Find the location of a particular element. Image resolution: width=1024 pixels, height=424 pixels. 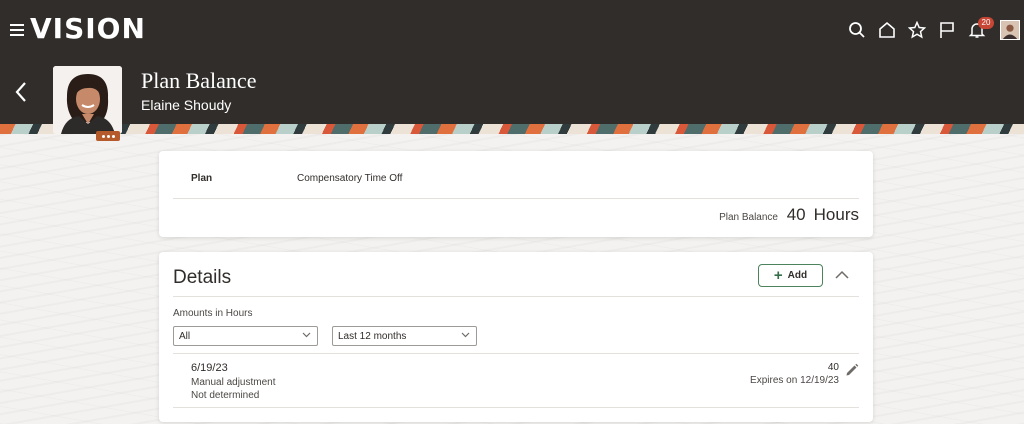

global-actions: 20 is located at coordinates (933, 30).